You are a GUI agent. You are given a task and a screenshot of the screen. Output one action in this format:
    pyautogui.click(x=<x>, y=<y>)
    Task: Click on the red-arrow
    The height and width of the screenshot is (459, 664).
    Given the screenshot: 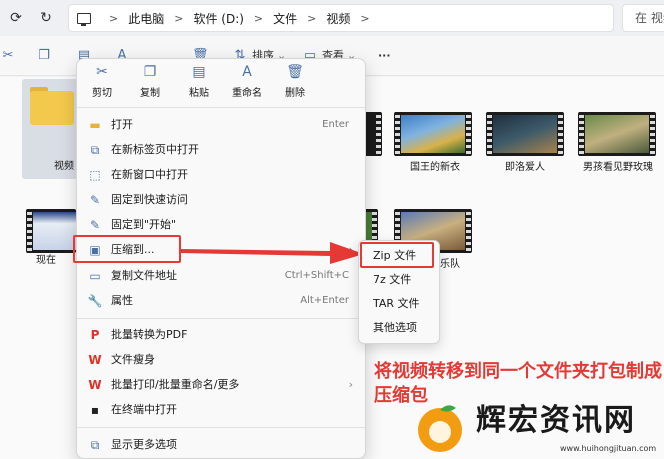 What is the action you would take?
    pyautogui.click(x=272, y=253)
    